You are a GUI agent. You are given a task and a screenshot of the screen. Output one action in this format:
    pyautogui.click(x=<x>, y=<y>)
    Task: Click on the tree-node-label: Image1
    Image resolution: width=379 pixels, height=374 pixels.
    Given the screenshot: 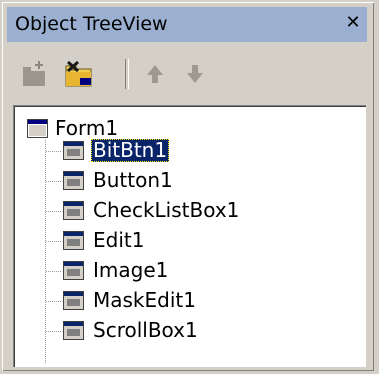 What is the action you would take?
    pyautogui.click(x=131, y=270)
    